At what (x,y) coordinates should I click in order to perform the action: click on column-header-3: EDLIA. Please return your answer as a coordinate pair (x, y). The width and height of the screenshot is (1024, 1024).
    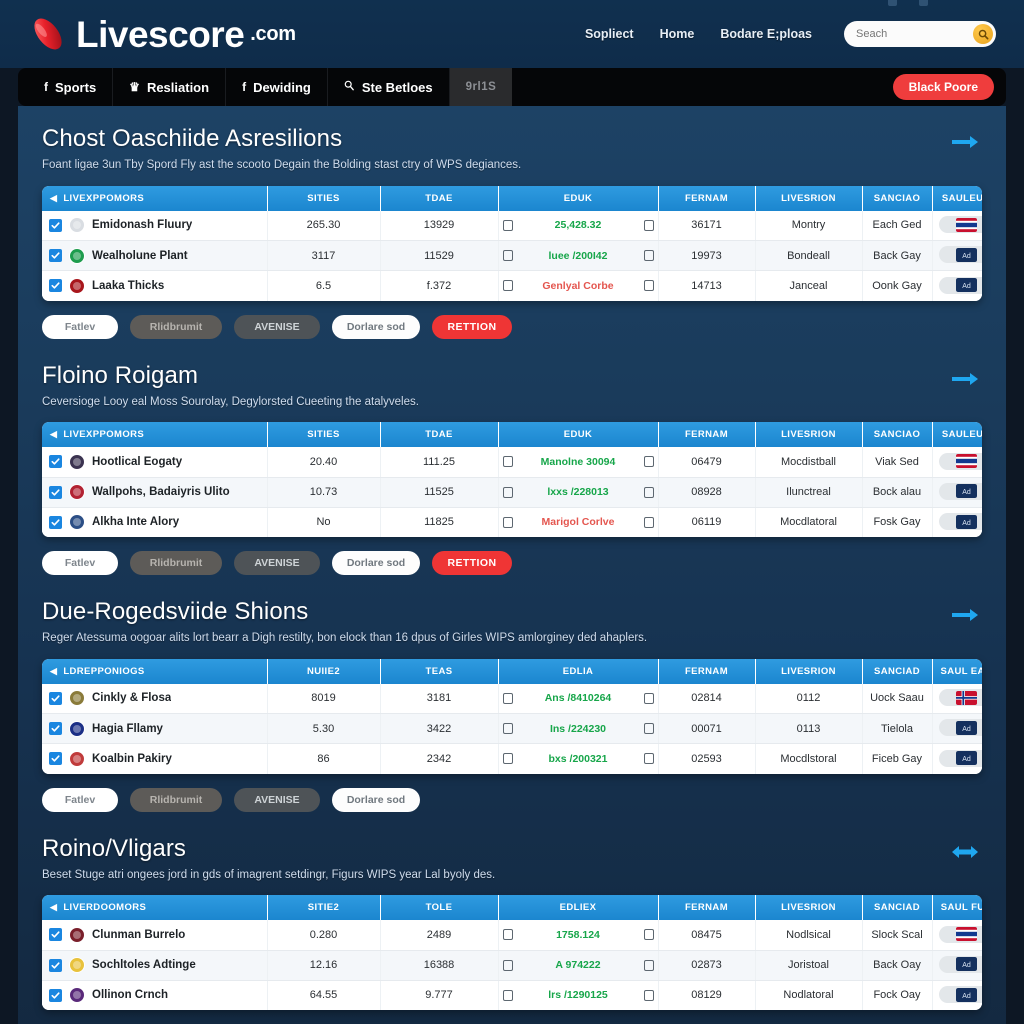
    Looking at the image, I should click on (578, 671).